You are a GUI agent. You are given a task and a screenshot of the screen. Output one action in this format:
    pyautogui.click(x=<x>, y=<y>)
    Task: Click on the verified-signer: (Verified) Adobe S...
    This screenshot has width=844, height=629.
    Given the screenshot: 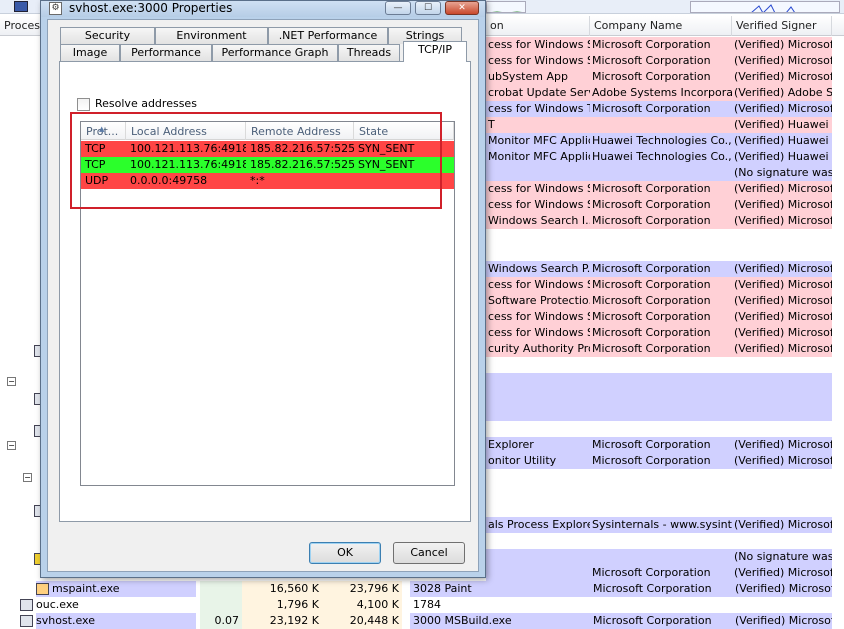 What is the action you would take?
    pyautogui.click(x=782, y=93)
    